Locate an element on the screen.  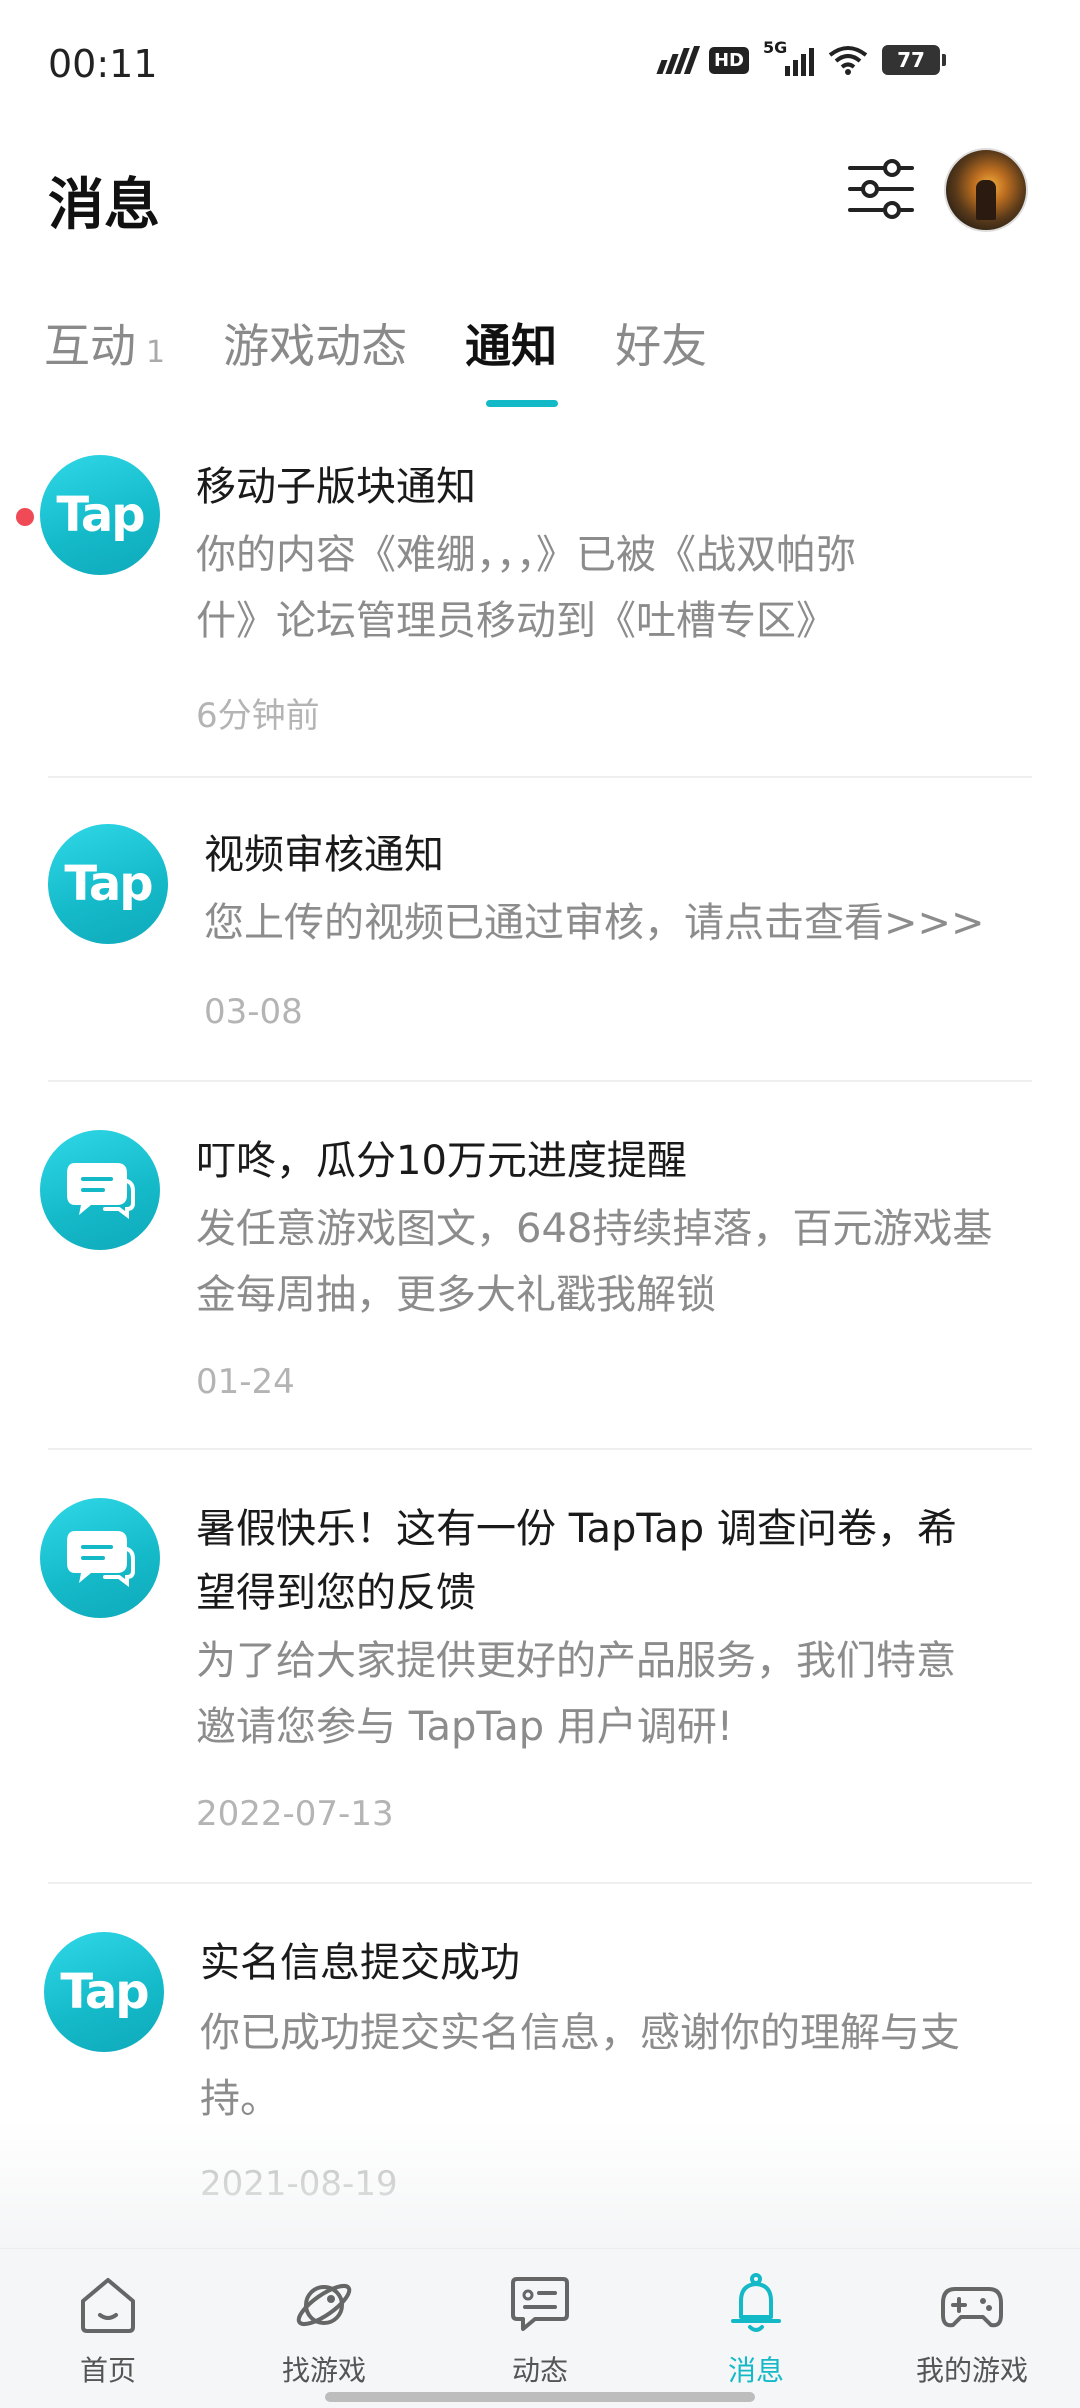
tab-interaction: 互动 1 is located at coordinates (104, 343).